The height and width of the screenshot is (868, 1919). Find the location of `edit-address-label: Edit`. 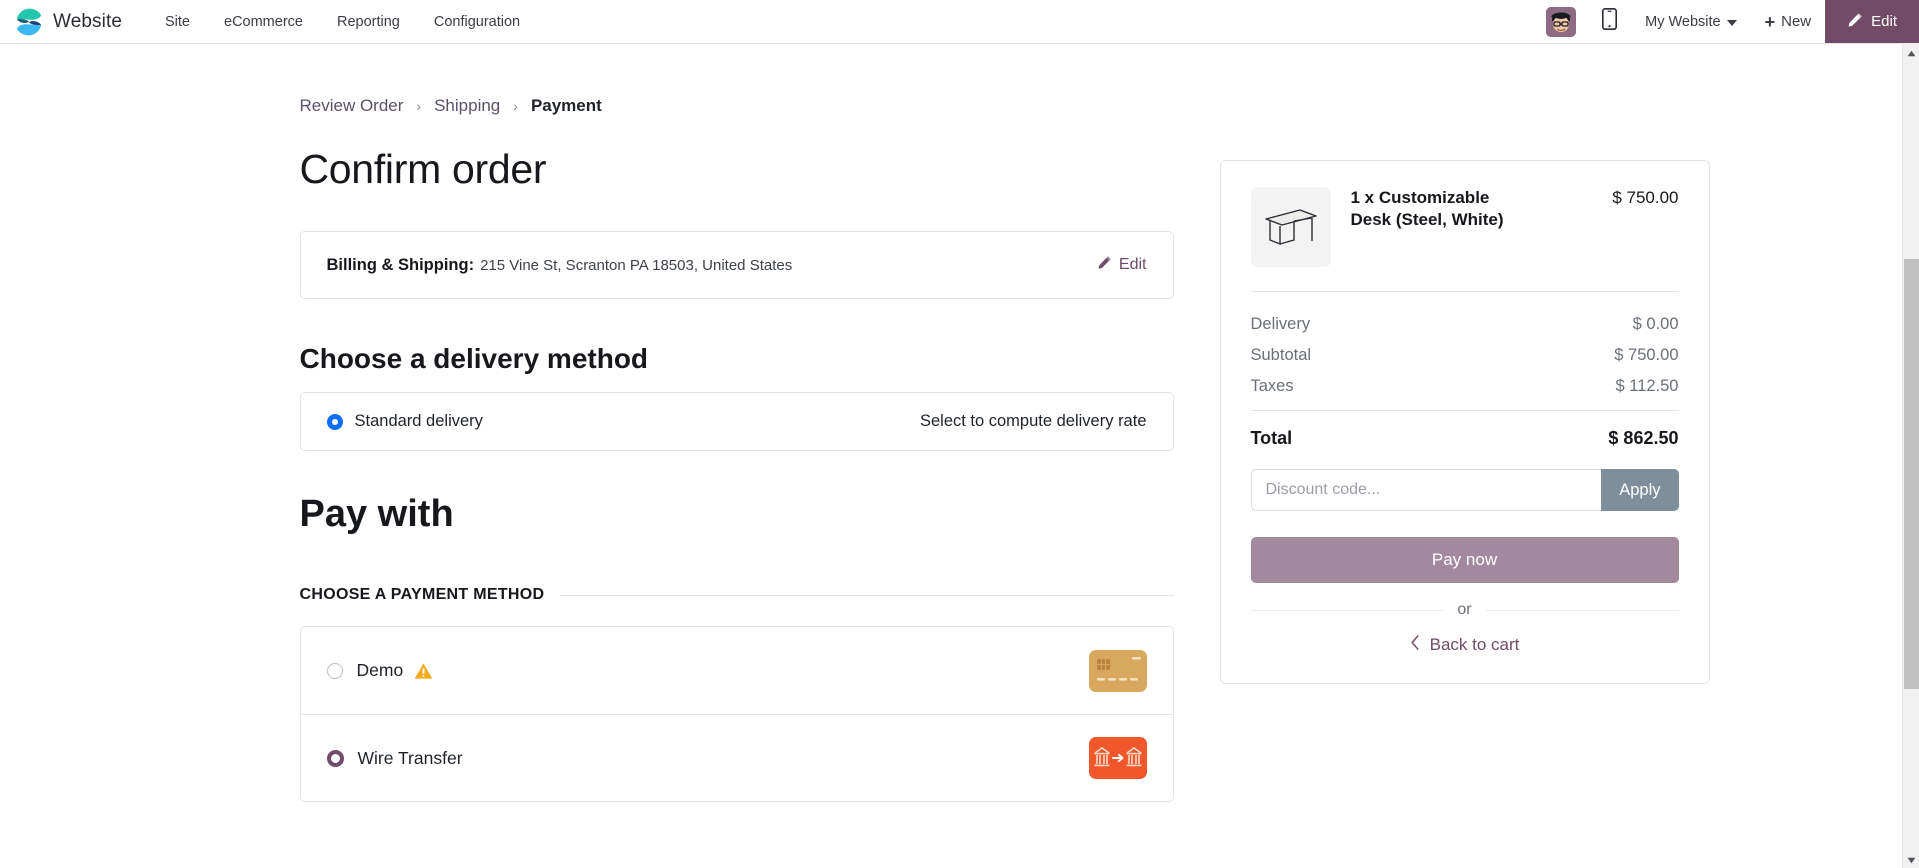

edit-address-label: Edit is located at coordinates (1132, 264).